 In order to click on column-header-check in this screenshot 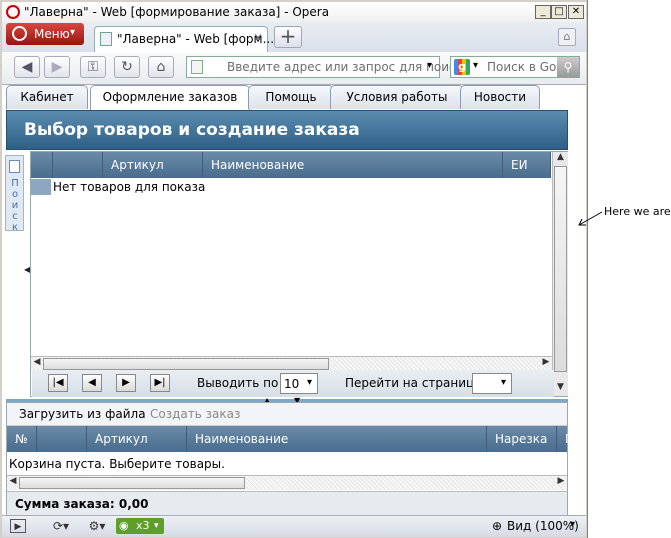, I will do `click(42, 165)`.